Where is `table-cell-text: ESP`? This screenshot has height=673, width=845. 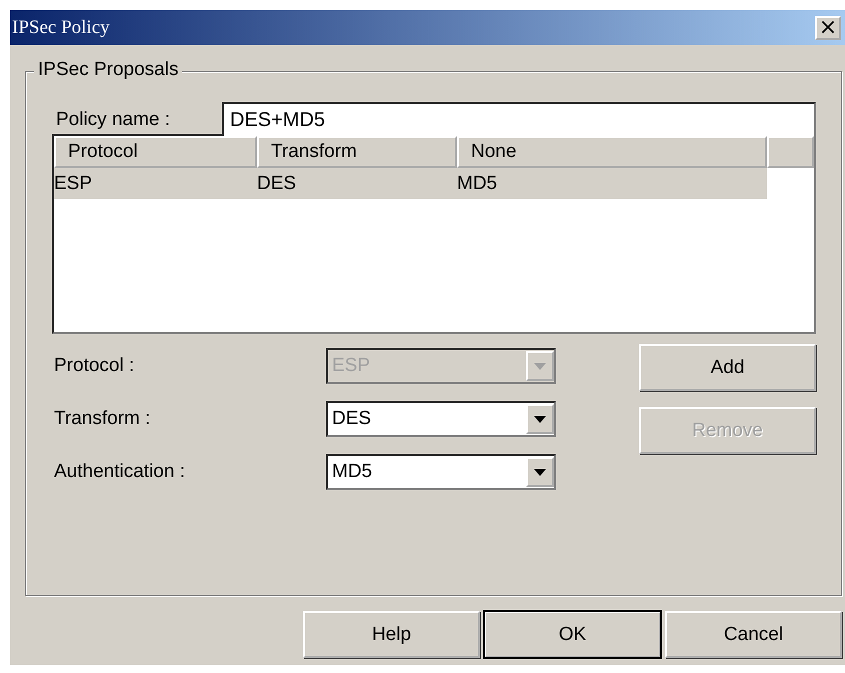
table-cell-text: ESP is located at coordinates (74, 183).